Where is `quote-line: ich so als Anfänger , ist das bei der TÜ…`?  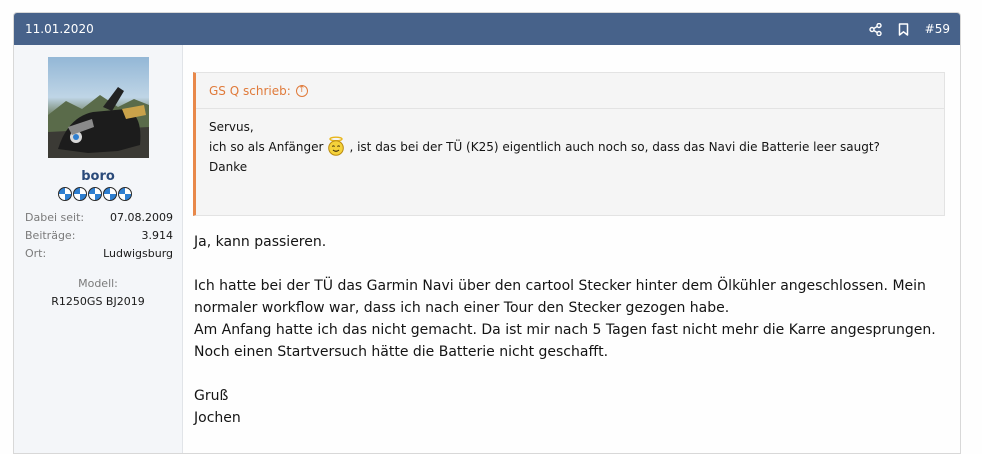 quote-line: ich so als Anfänger , ist das bei der TÜ… is located at coordinates (570, 146).